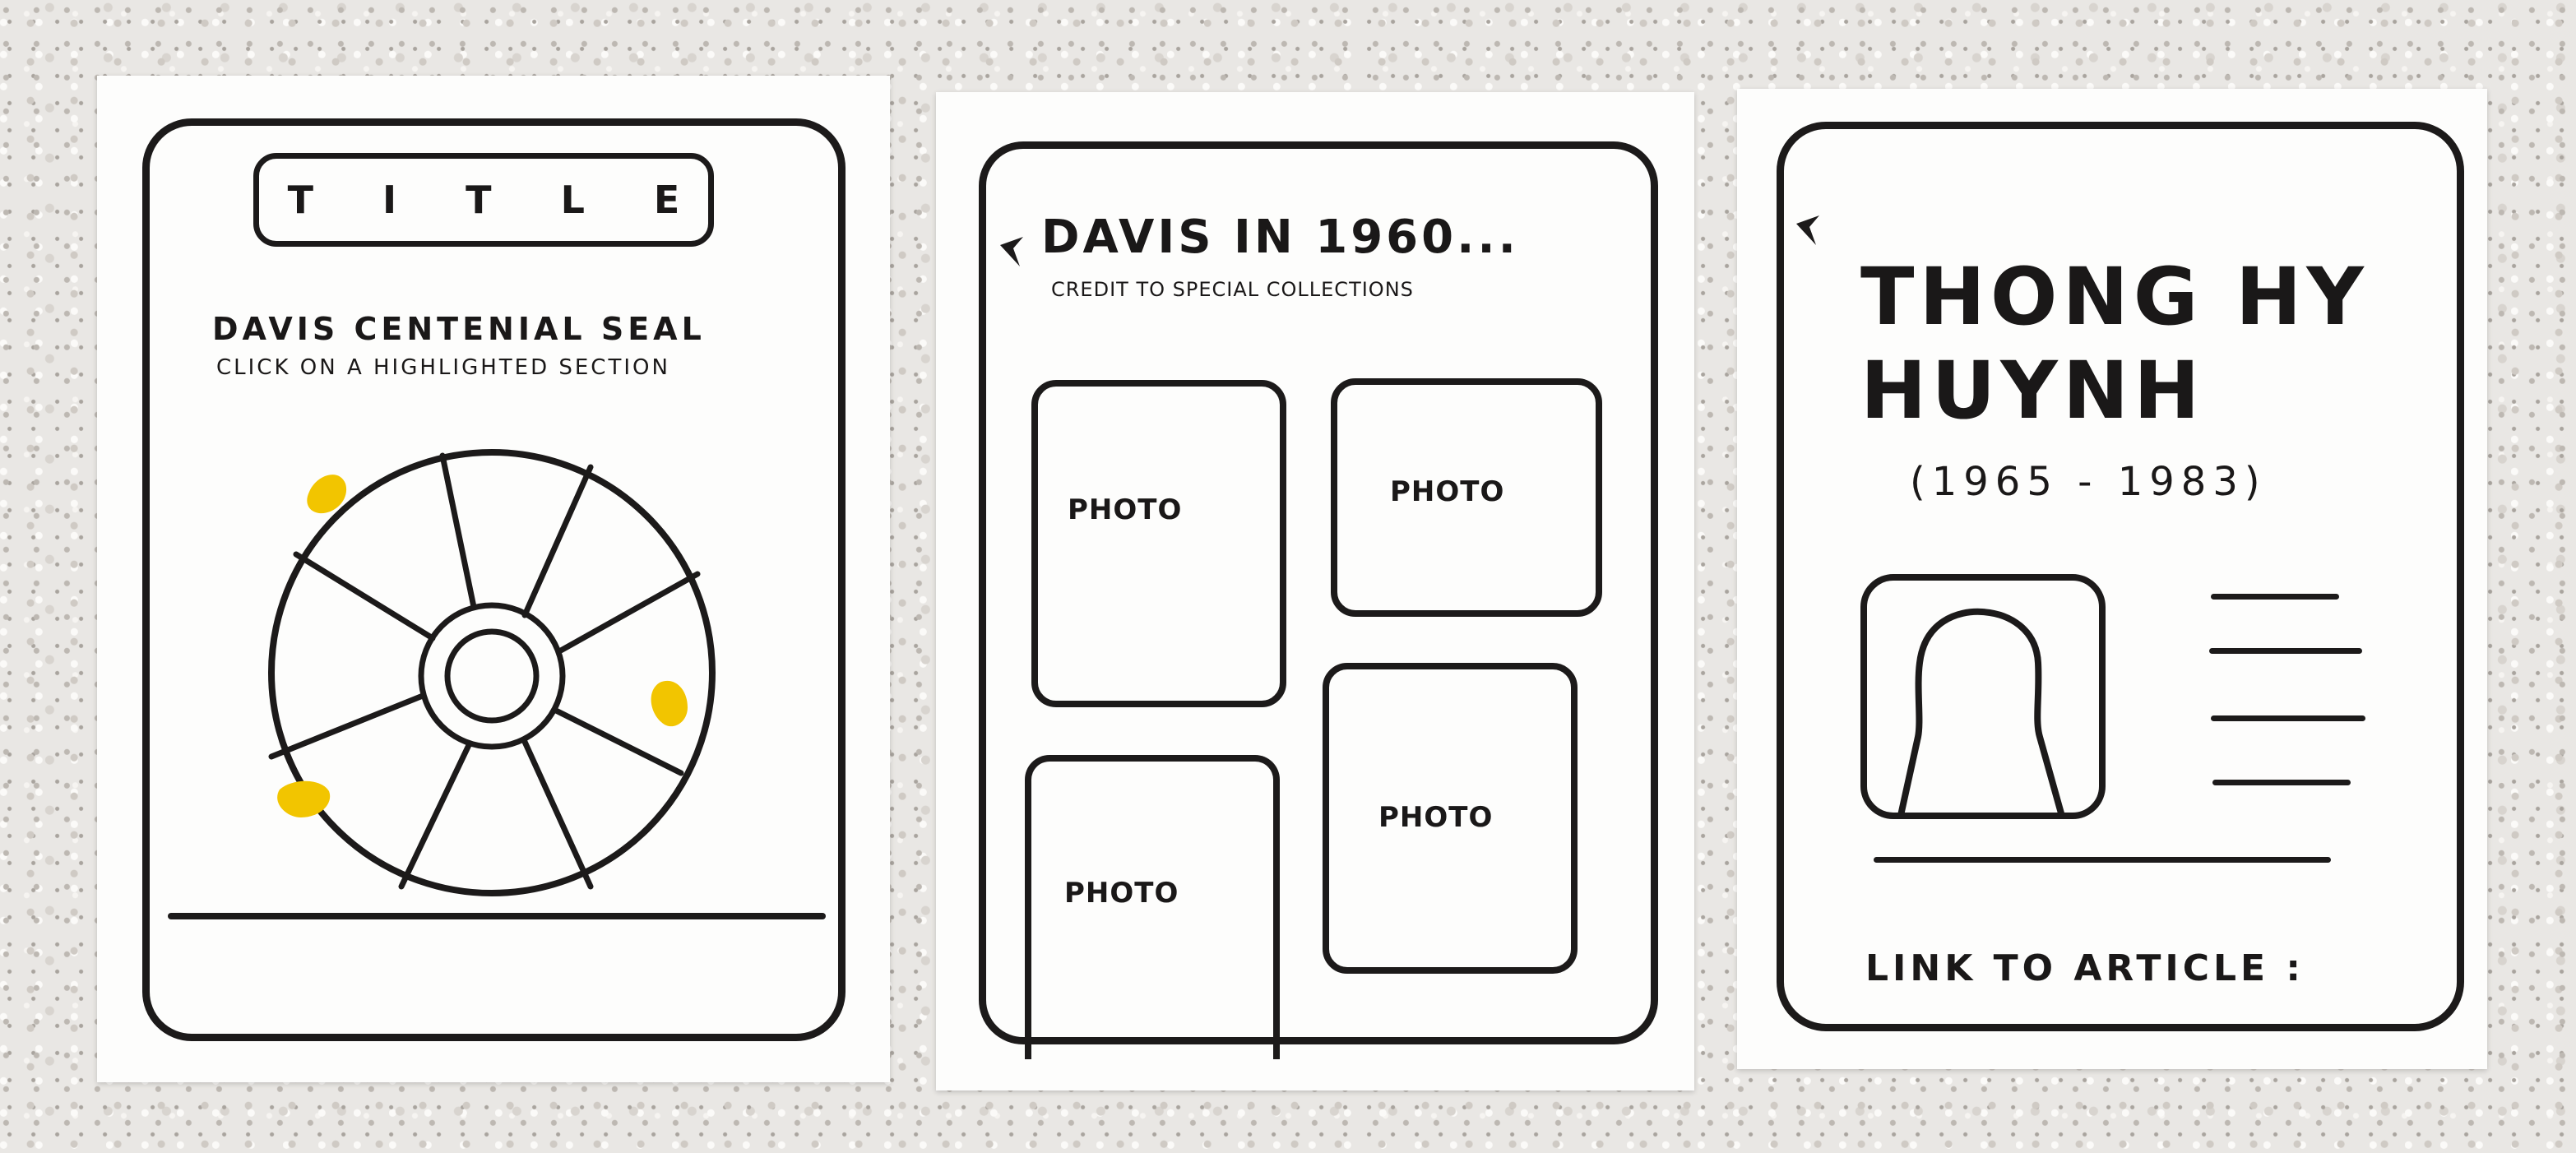 The image size is (2576, 1153). Describe the element at coordinates (498, 200) in the screenshot. I see `page-title: T I T L E` at that location.